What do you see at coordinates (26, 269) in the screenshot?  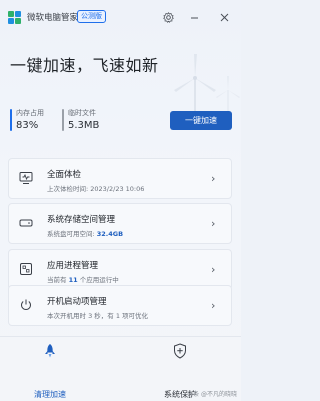 I see `apps-icon` at bounding box center [26, 269].